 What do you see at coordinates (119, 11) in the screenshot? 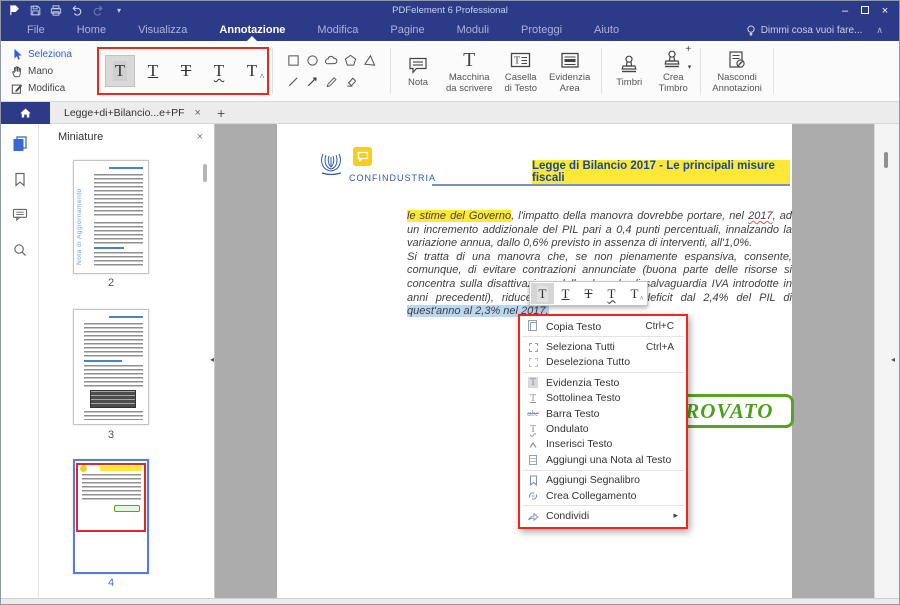
I see `quickbar-caret-icon: ▾` at bounding box center [119, 11].